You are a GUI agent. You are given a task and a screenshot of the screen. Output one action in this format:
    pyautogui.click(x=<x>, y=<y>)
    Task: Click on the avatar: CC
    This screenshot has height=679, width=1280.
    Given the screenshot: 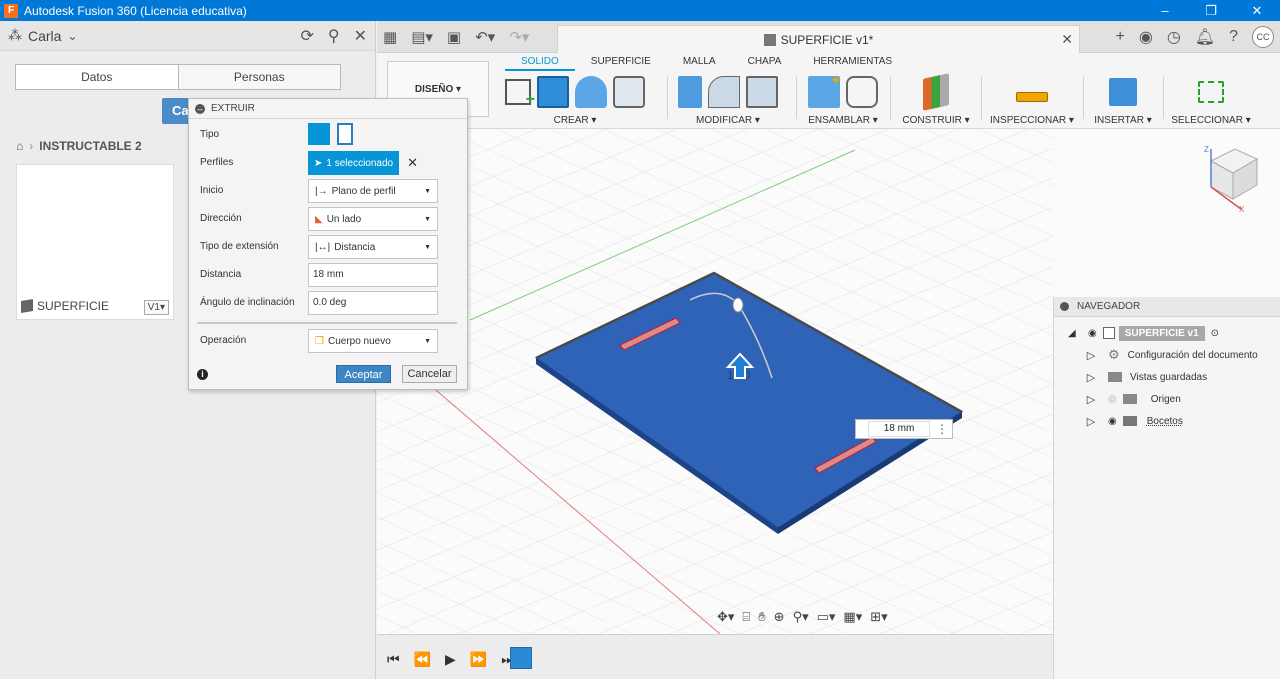 What is the action you would take?
    pyautogui.click(x=1263, y=37)
    